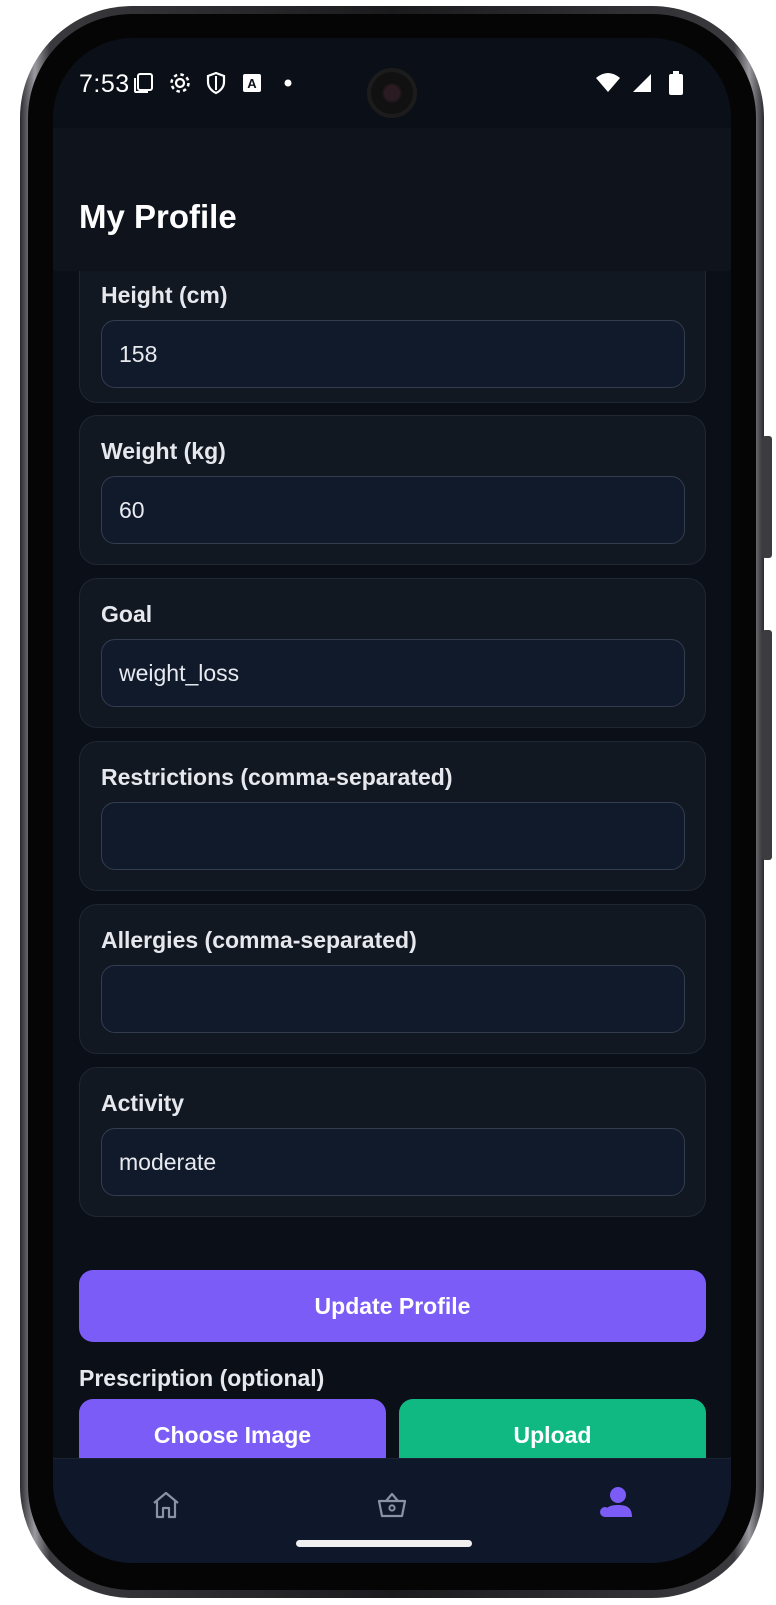  I want to click on restrictions-card: Restrictions (comma-separated), so click(392, 816).